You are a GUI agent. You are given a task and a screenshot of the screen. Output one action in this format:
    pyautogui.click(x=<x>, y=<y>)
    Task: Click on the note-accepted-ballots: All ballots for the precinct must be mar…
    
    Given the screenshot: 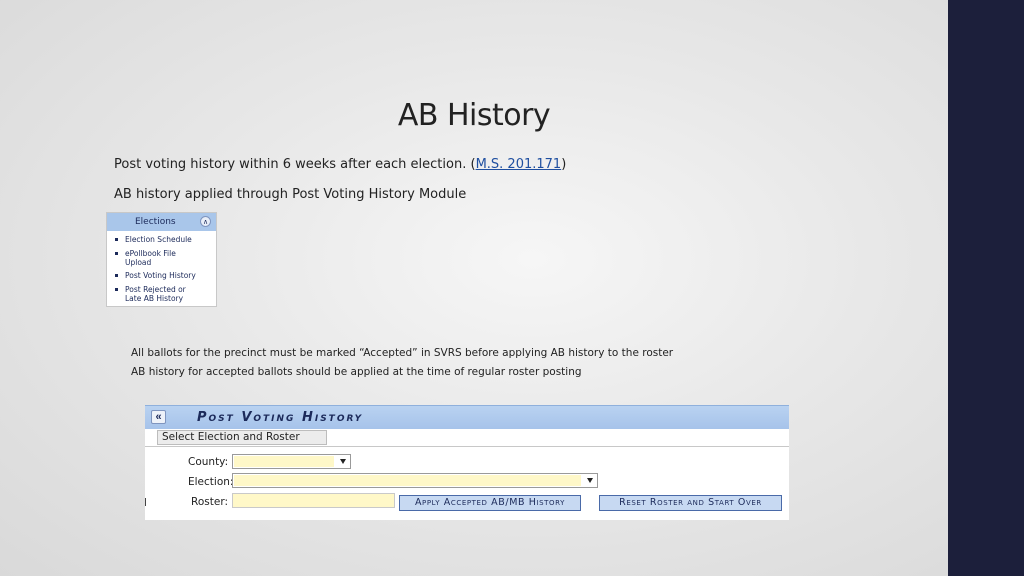 What is the action you would take?
    pyautogui.click(x=402, y=353)
    